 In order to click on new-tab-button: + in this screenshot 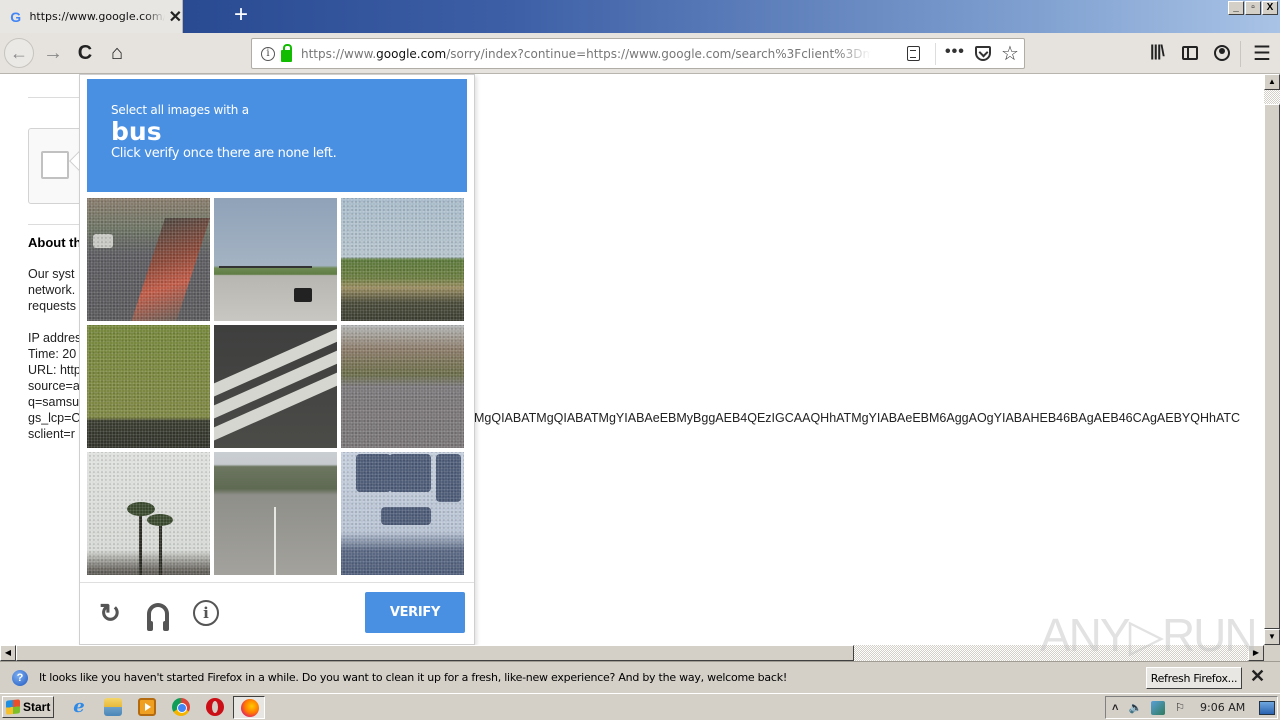, I will do `click(241, 16)`.